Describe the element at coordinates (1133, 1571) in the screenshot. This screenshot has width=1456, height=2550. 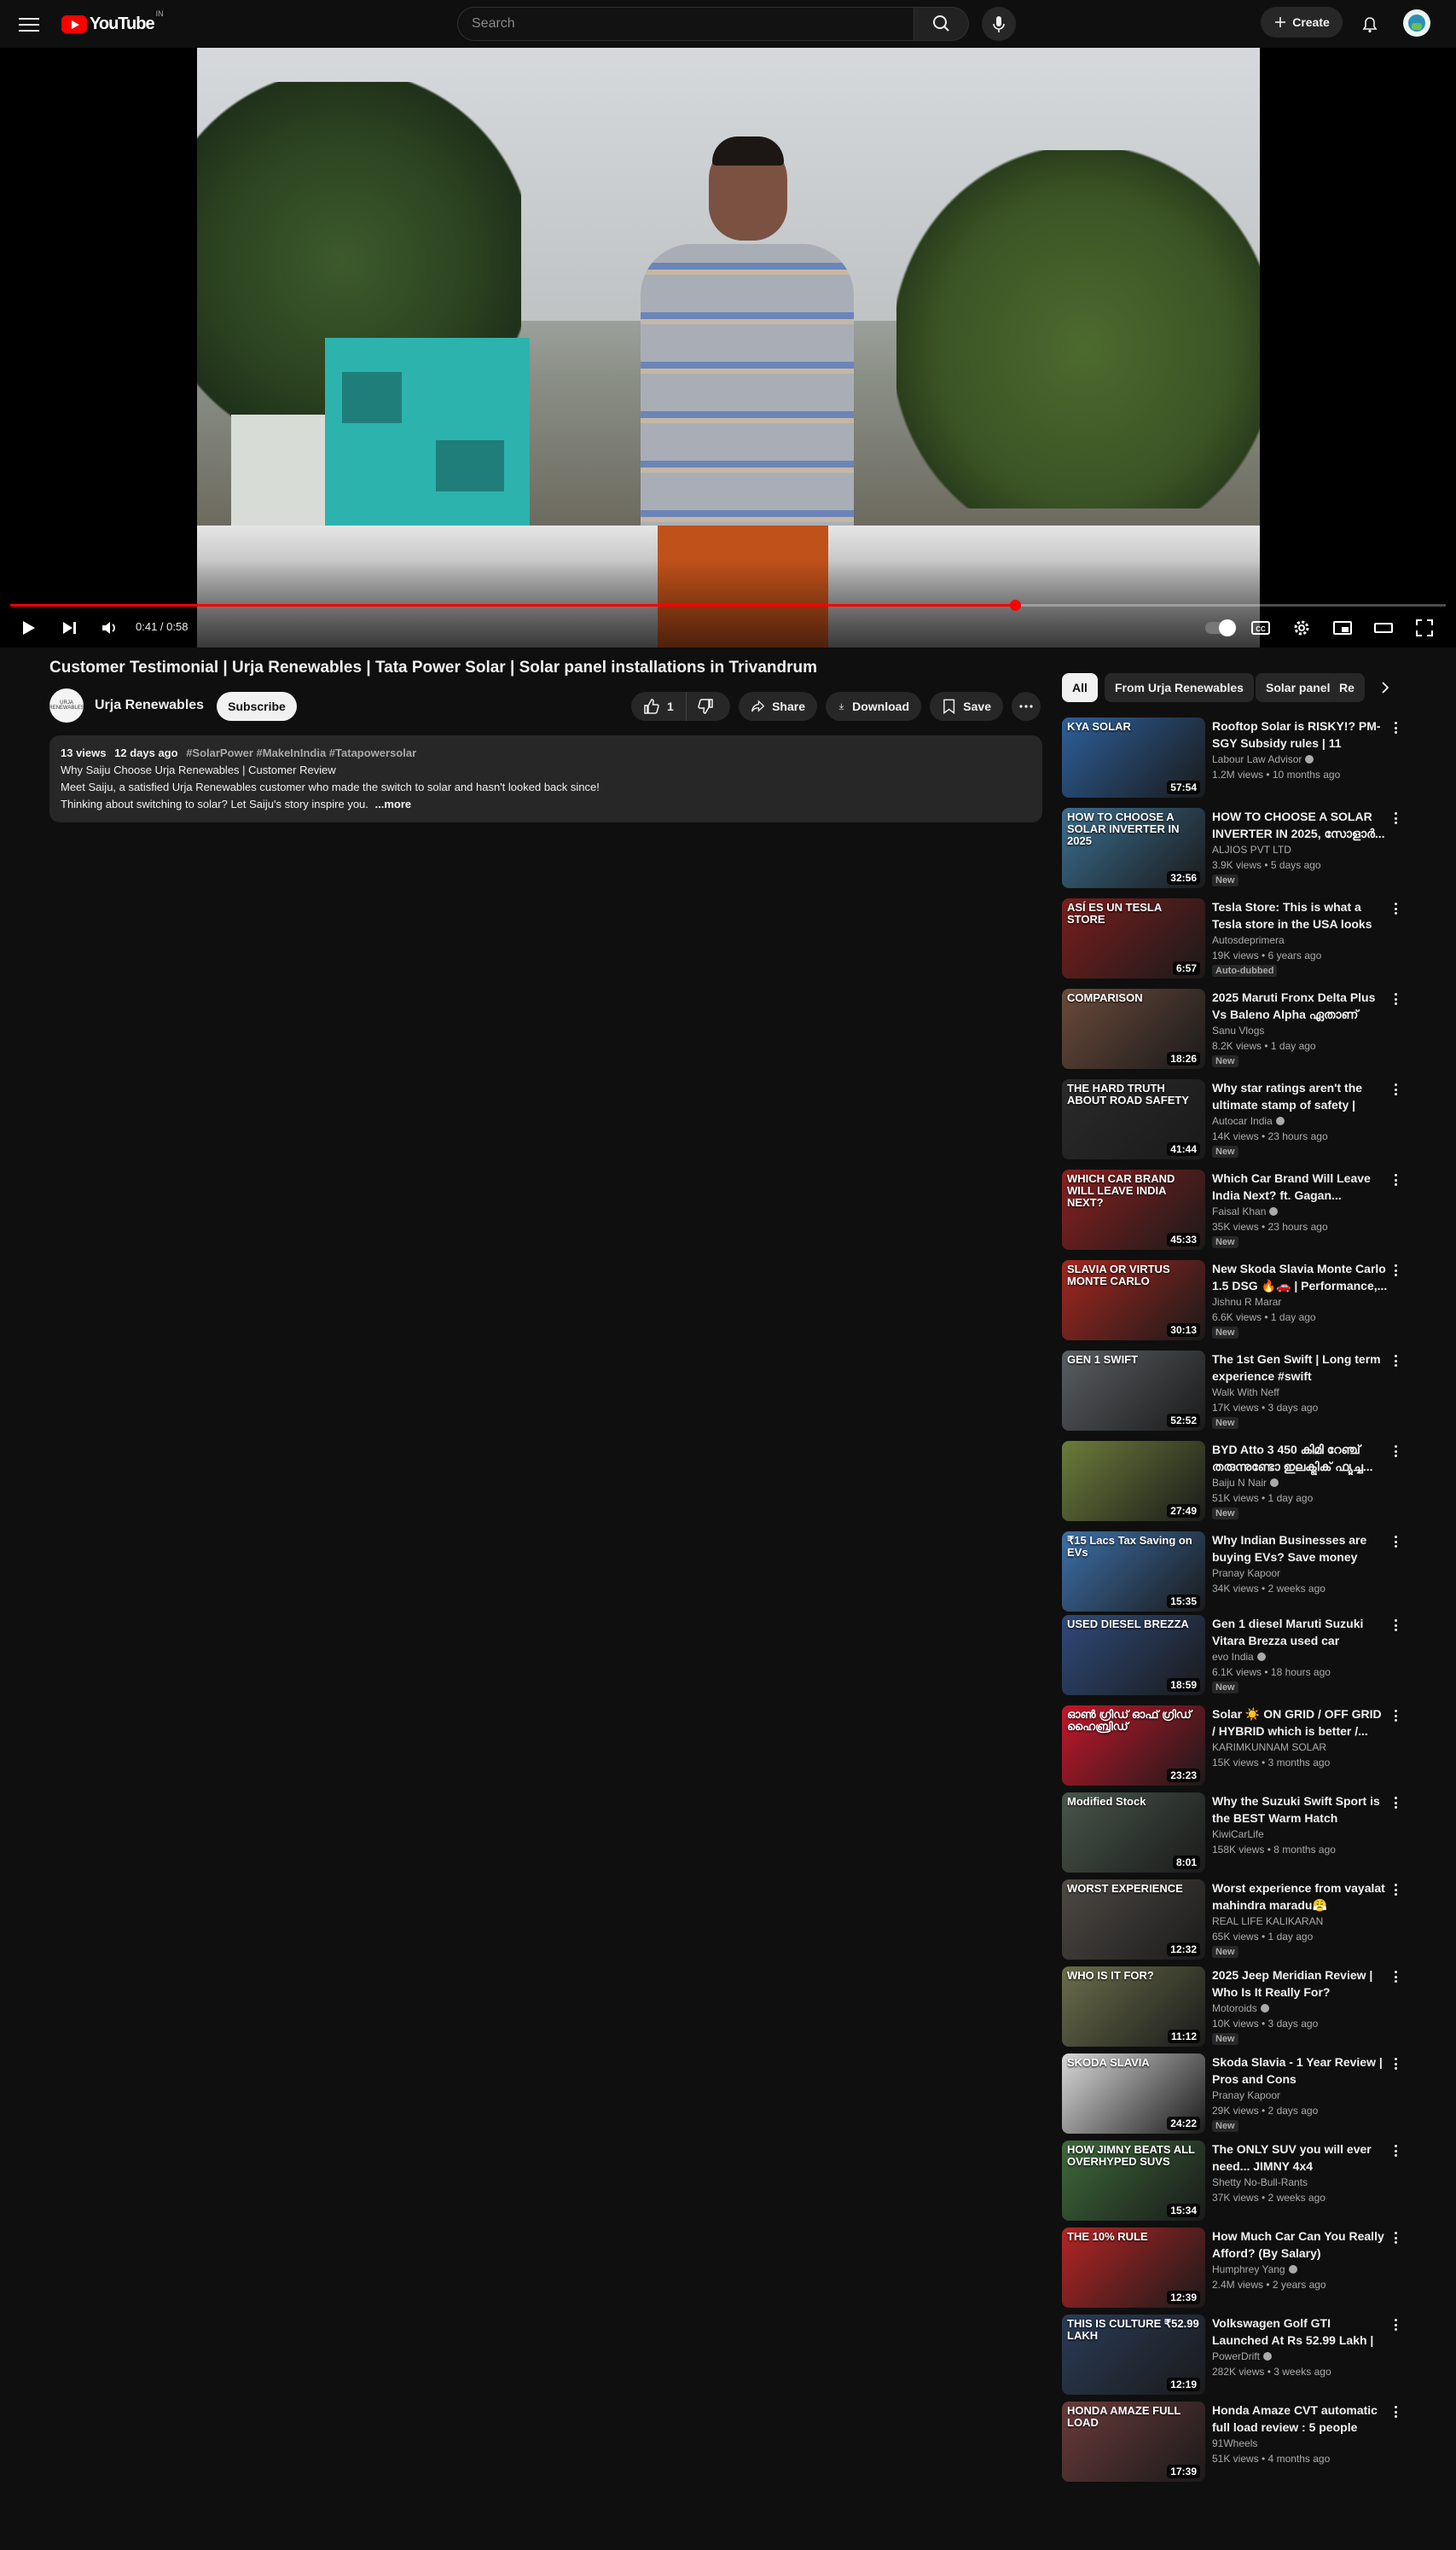
I see `video-thumbnail: ₹15 Lacs Tax Saving on EVs 15:35` at that location.